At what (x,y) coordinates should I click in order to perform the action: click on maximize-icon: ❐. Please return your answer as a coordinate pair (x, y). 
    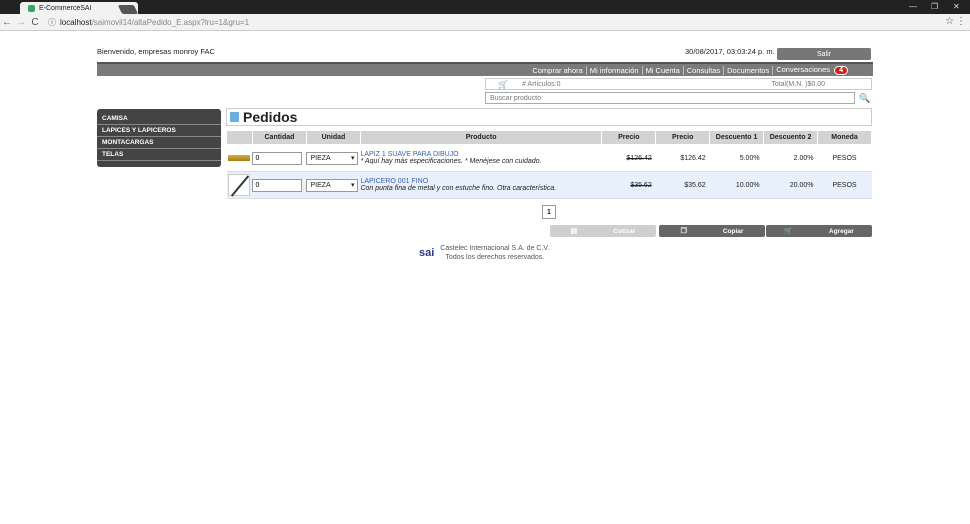
    Looking at the image, I should click on (934, 6).